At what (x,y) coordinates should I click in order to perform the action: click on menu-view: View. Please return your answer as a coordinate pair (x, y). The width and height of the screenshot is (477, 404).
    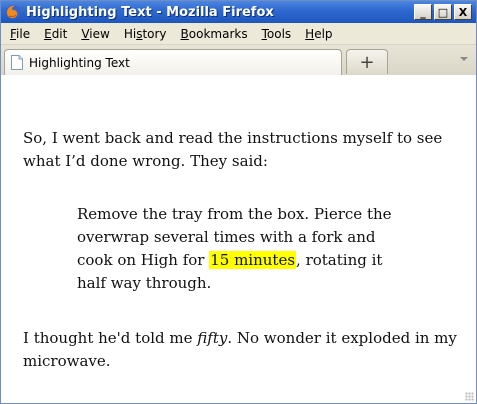
    Looking at the image, I should click on (95, 34).